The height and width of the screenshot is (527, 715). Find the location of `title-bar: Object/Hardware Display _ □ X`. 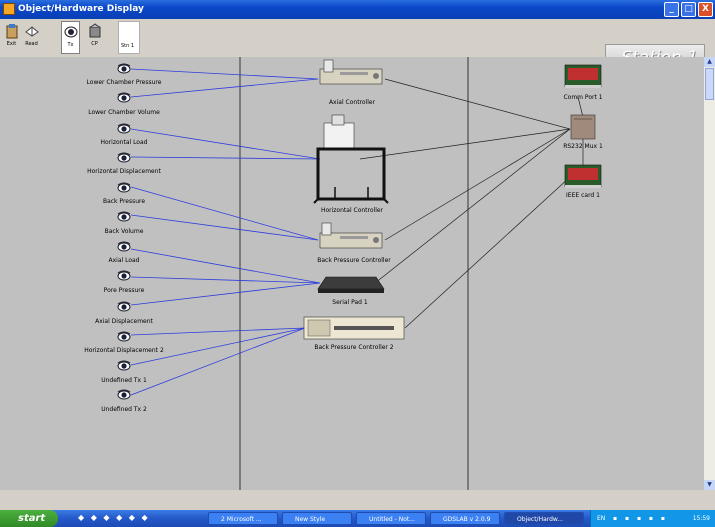

title-bar: Object/Hardware Display _ □ X is located at coordinates (357, 9).